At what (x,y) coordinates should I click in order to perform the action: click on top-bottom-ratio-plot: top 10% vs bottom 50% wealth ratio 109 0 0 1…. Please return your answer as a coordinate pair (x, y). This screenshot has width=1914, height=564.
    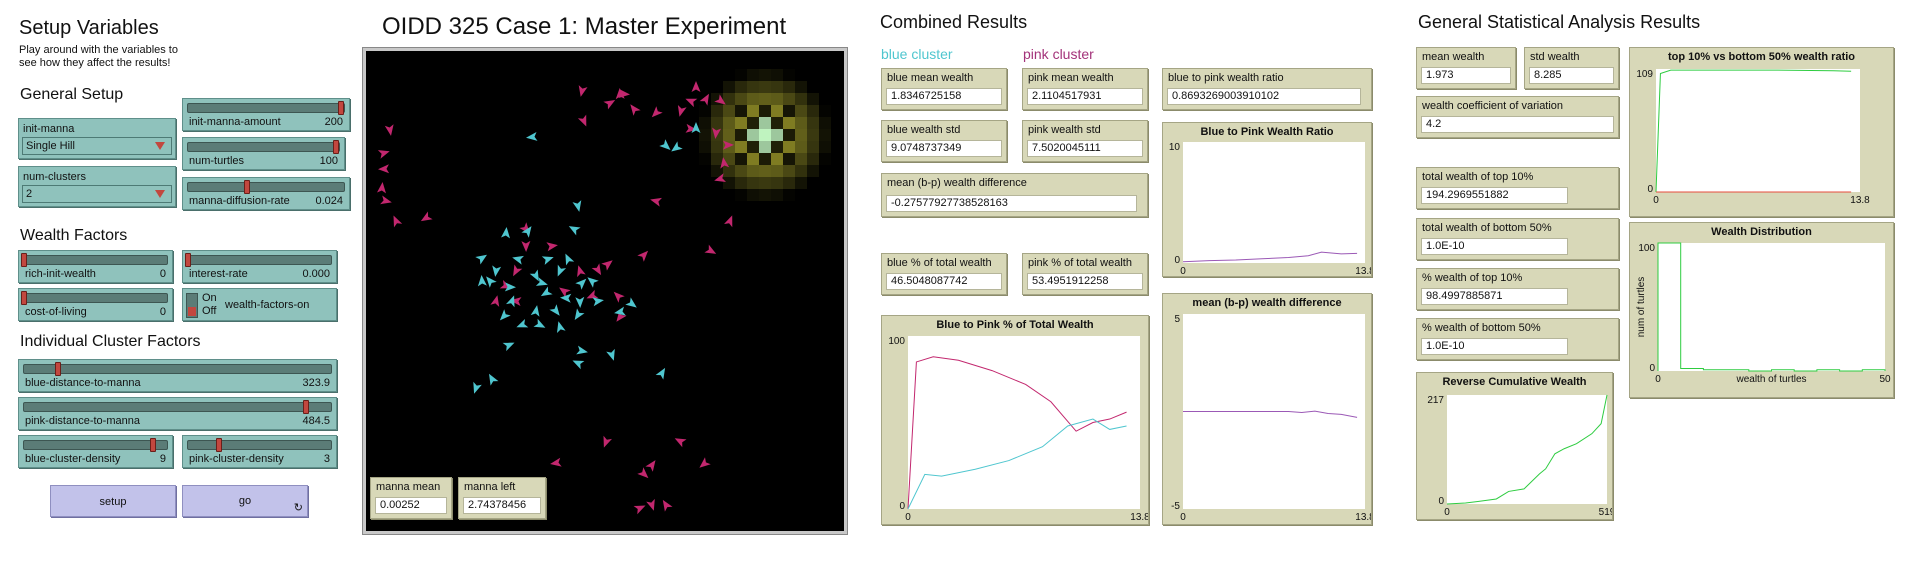
    Looking at the image, I should click on (1761, 132).